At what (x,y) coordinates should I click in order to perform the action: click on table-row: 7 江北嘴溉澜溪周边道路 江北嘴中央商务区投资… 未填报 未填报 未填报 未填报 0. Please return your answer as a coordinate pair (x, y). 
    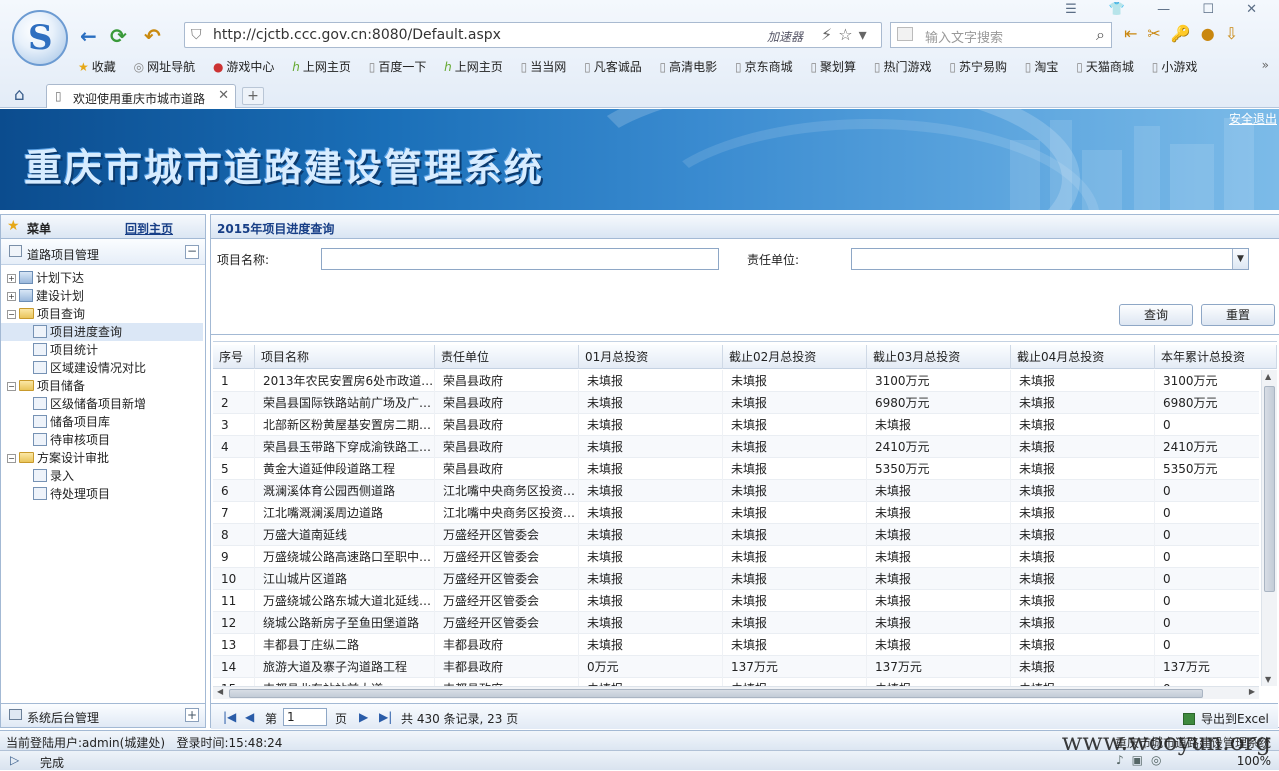
    Looking at the image, I should click on (736, 513).